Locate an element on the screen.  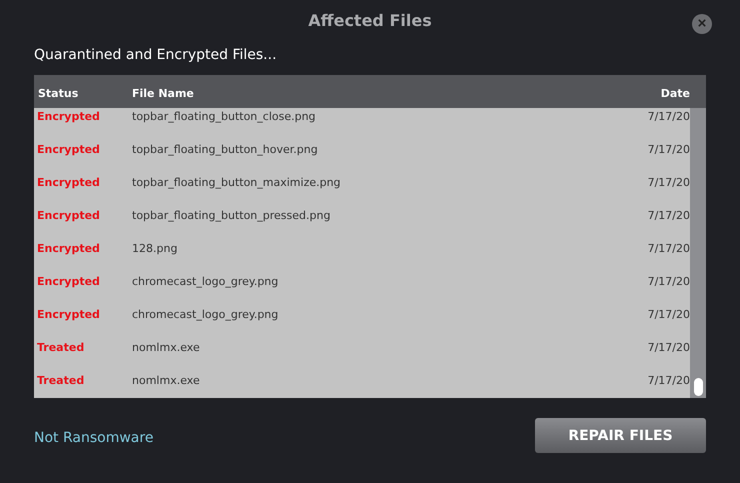
repair-files-button: REPAIR FILES is located at coordinates (620, 435).